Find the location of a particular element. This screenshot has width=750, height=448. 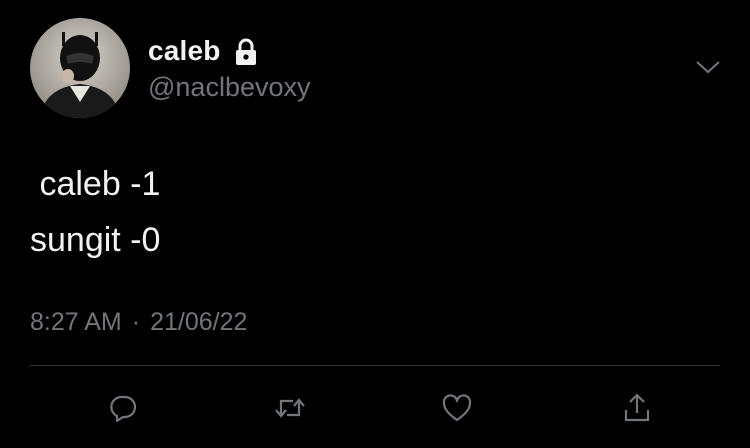

share-button is located at coordinates (637, 408).